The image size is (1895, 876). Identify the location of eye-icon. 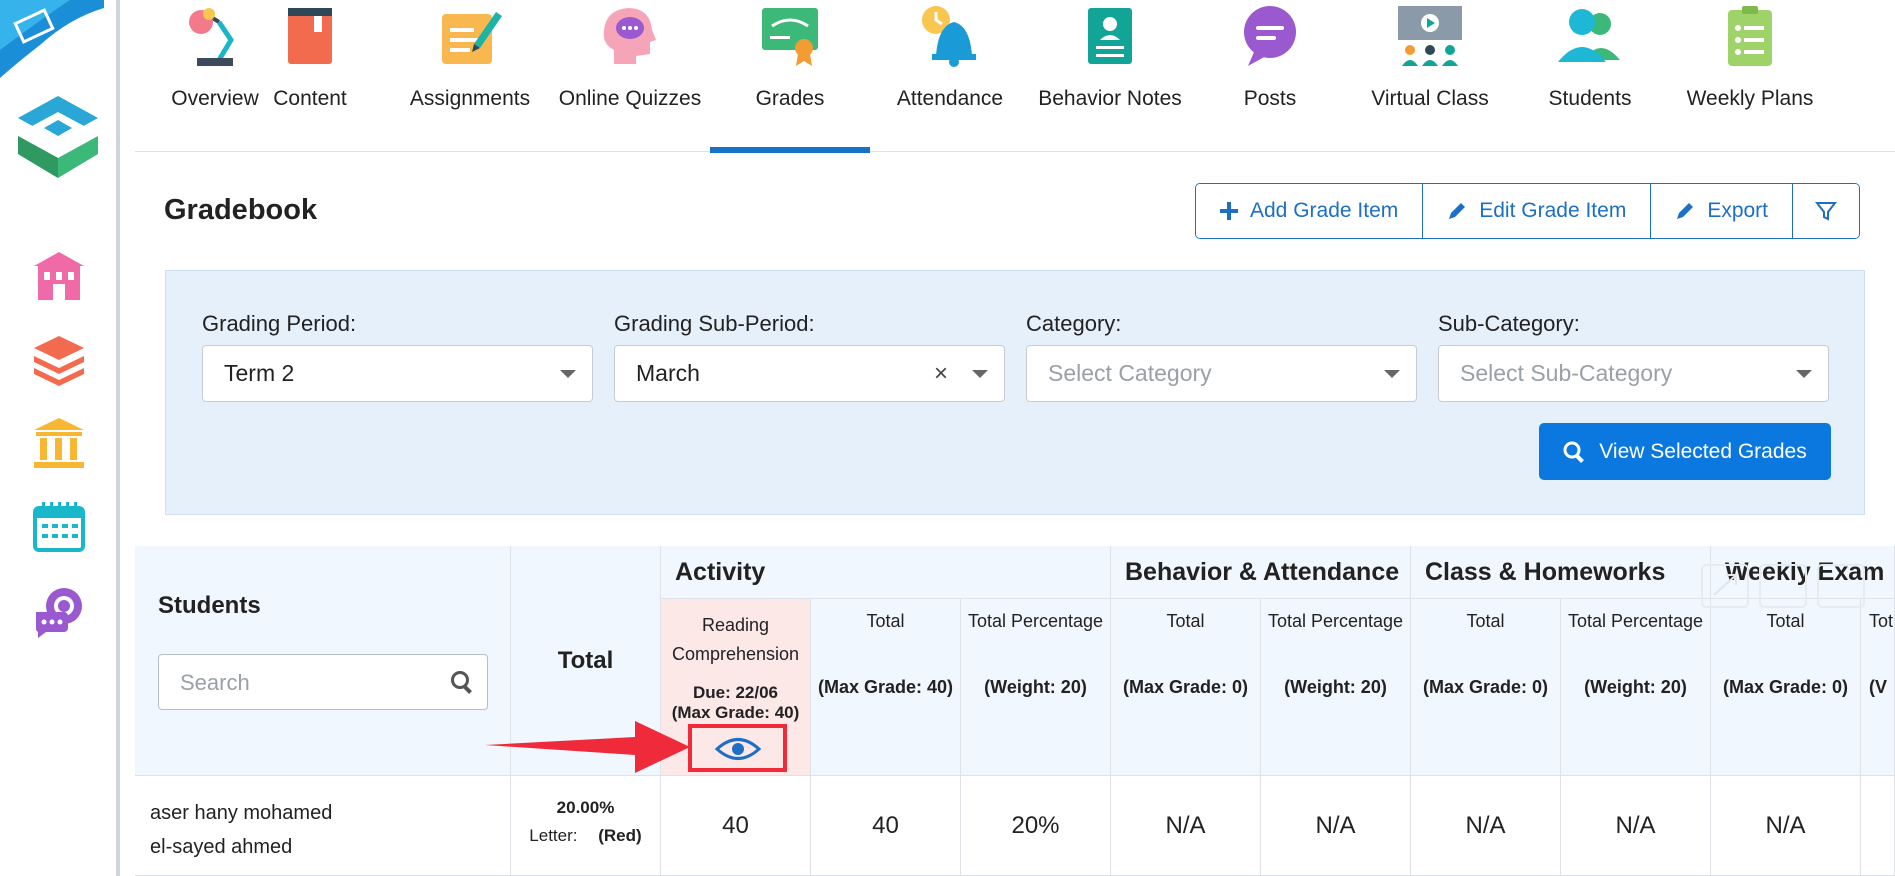
(738, 749).